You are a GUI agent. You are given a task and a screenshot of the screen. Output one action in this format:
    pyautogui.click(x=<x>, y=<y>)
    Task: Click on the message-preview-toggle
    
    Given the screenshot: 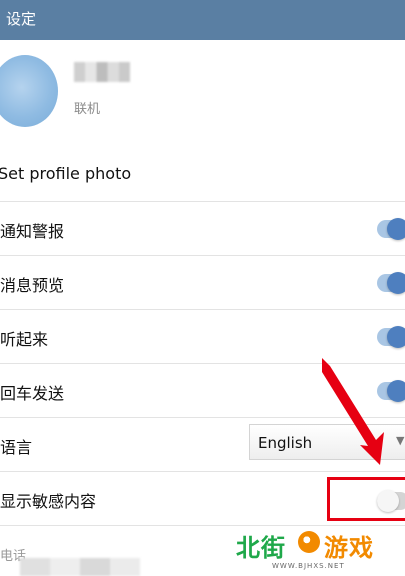 What is the action you would take?
    pyautogui.click(x=391, y=283)
    